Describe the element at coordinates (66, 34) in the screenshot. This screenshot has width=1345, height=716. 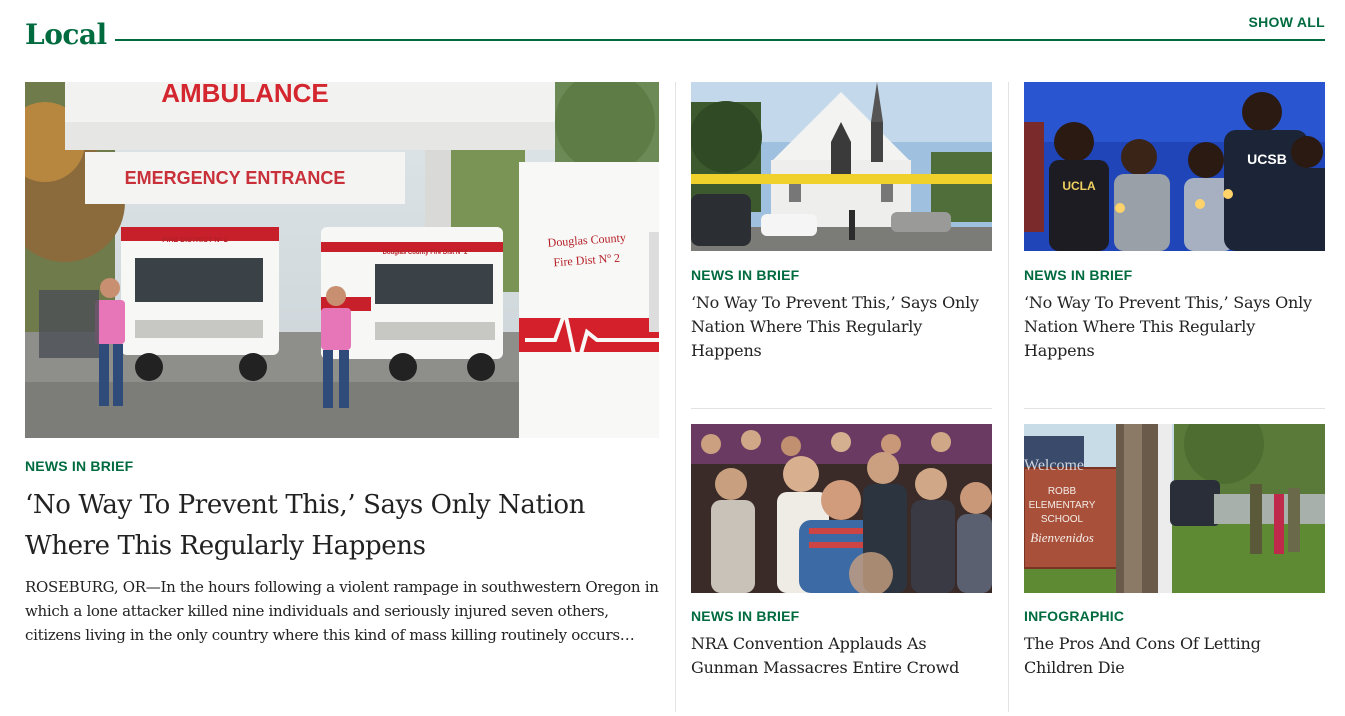
I see `section-title: Local` at that location.